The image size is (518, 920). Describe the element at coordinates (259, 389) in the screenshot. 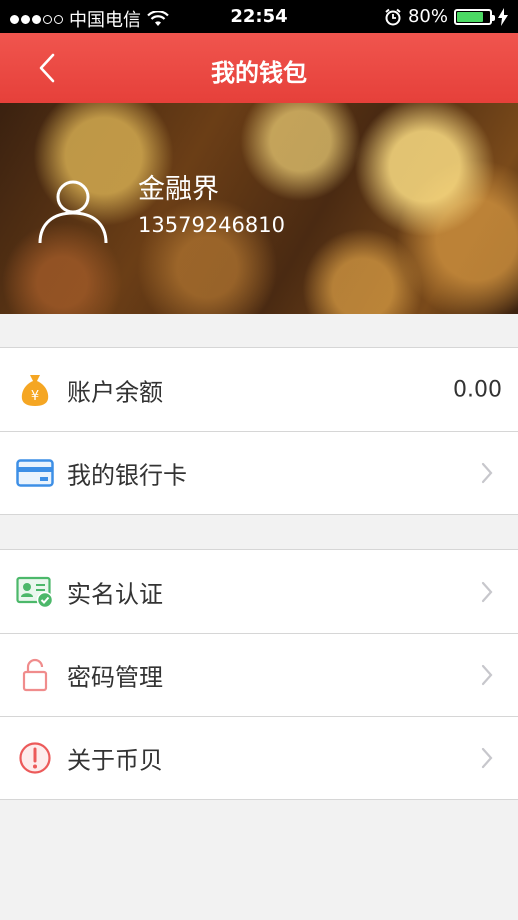

I see `account-balance-row: ¥ 账户余额 0.00` at that location.